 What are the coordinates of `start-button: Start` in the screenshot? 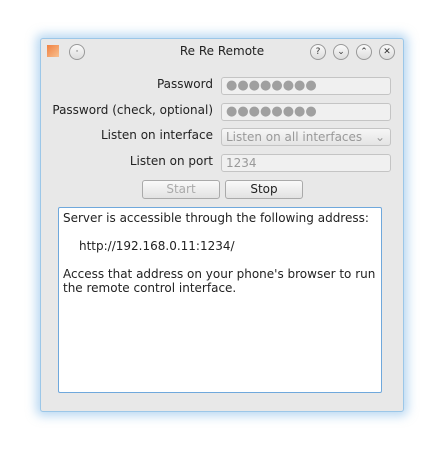 It's located at (181, 189).